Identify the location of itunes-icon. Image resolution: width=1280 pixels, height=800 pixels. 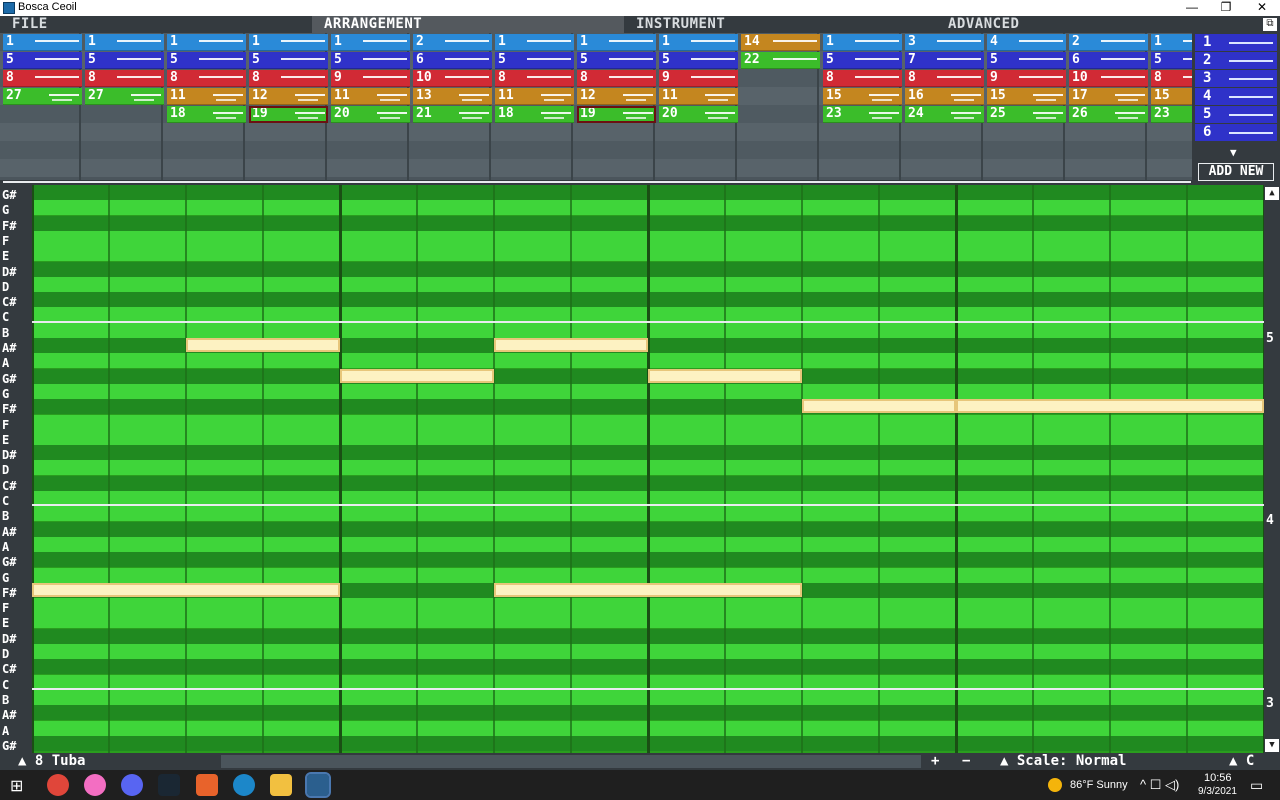
(95, 785).